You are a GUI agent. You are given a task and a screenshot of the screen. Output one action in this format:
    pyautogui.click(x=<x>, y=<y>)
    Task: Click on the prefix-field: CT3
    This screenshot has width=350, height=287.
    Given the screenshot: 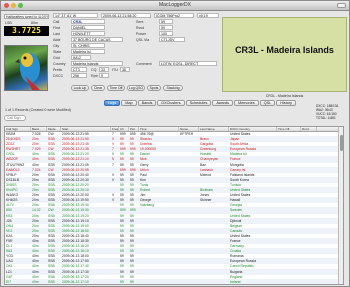 What is the action you would take?
    pyautogui.click(x=79, y=69)
    